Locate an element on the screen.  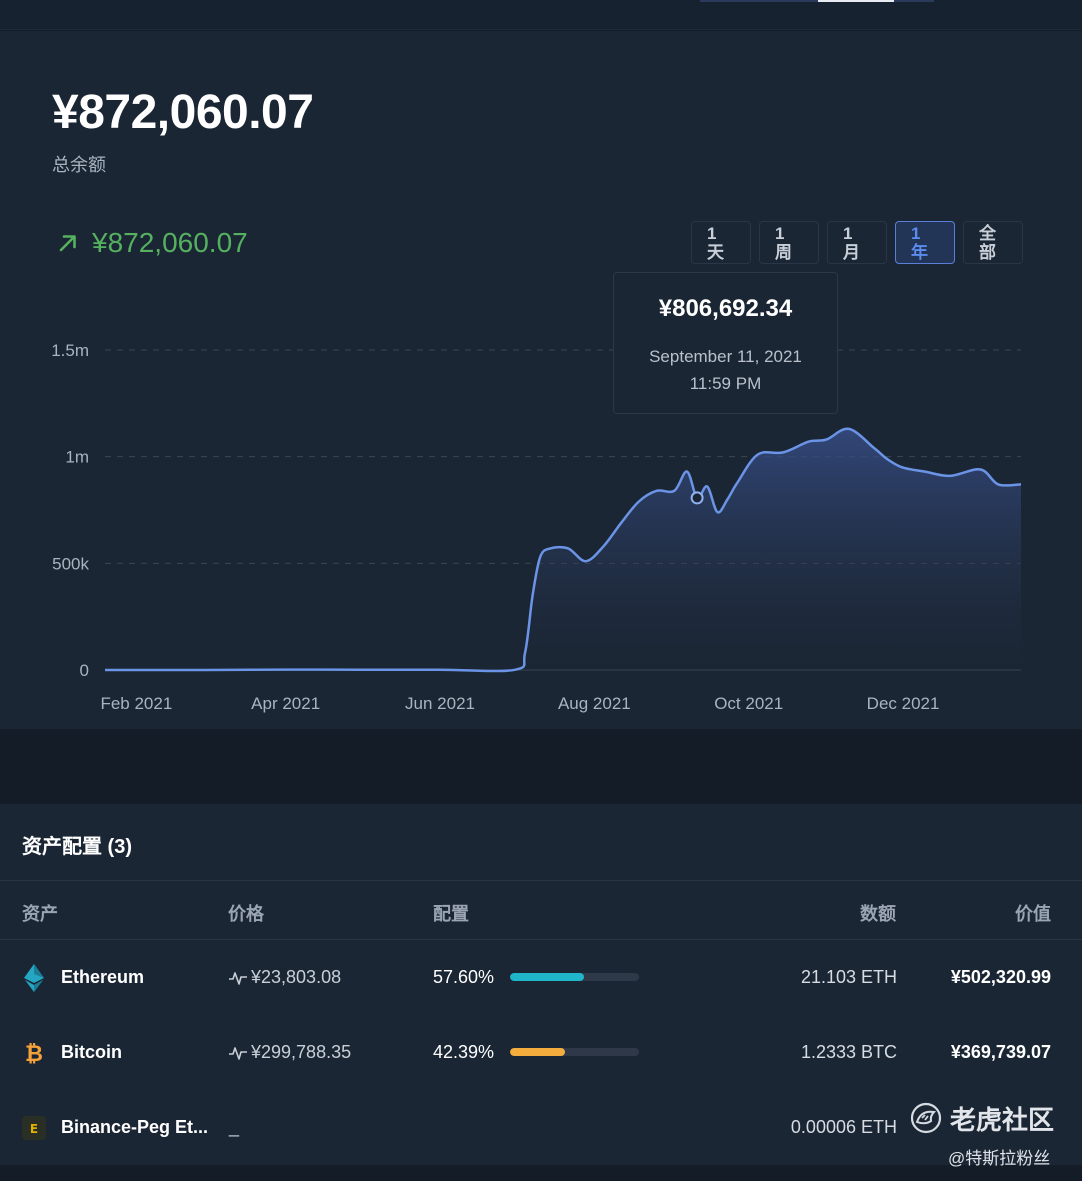
range-1-year-button: 1年 is located at coordinates (925, 242).